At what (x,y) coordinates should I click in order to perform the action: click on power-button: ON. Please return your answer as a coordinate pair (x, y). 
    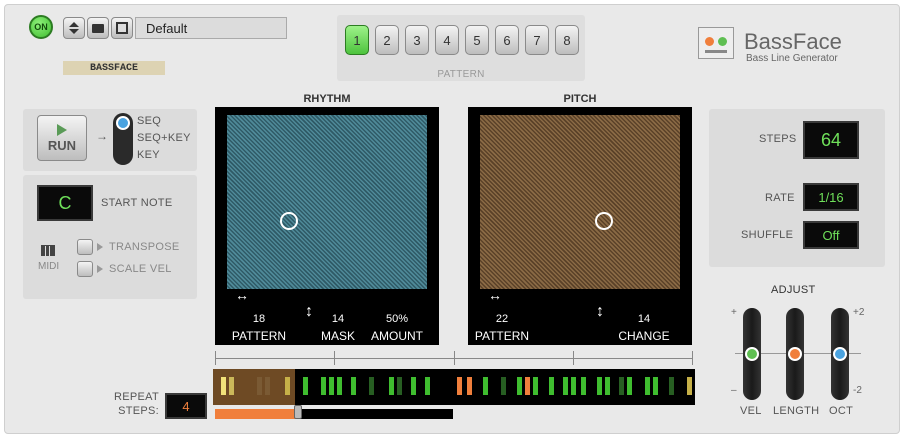
    Looking at the image, I should click on (41, 27).